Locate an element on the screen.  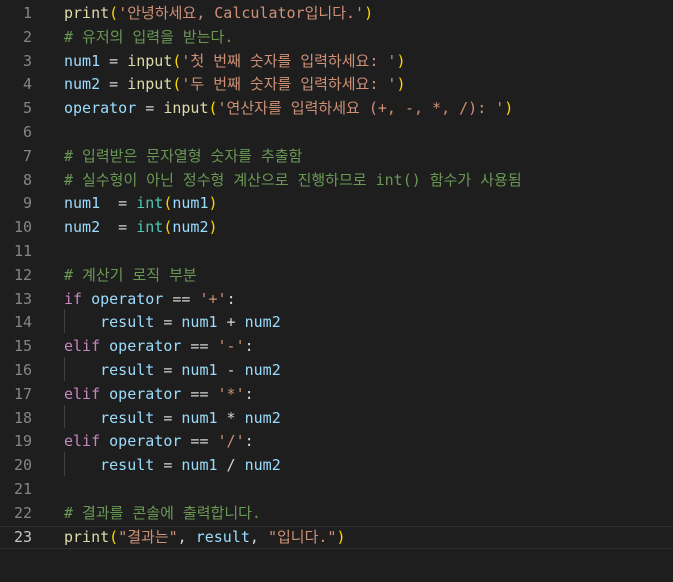
code-text: # 입력받은 문자열형 숫자를 추출함 is located at coordinates (183, 157).